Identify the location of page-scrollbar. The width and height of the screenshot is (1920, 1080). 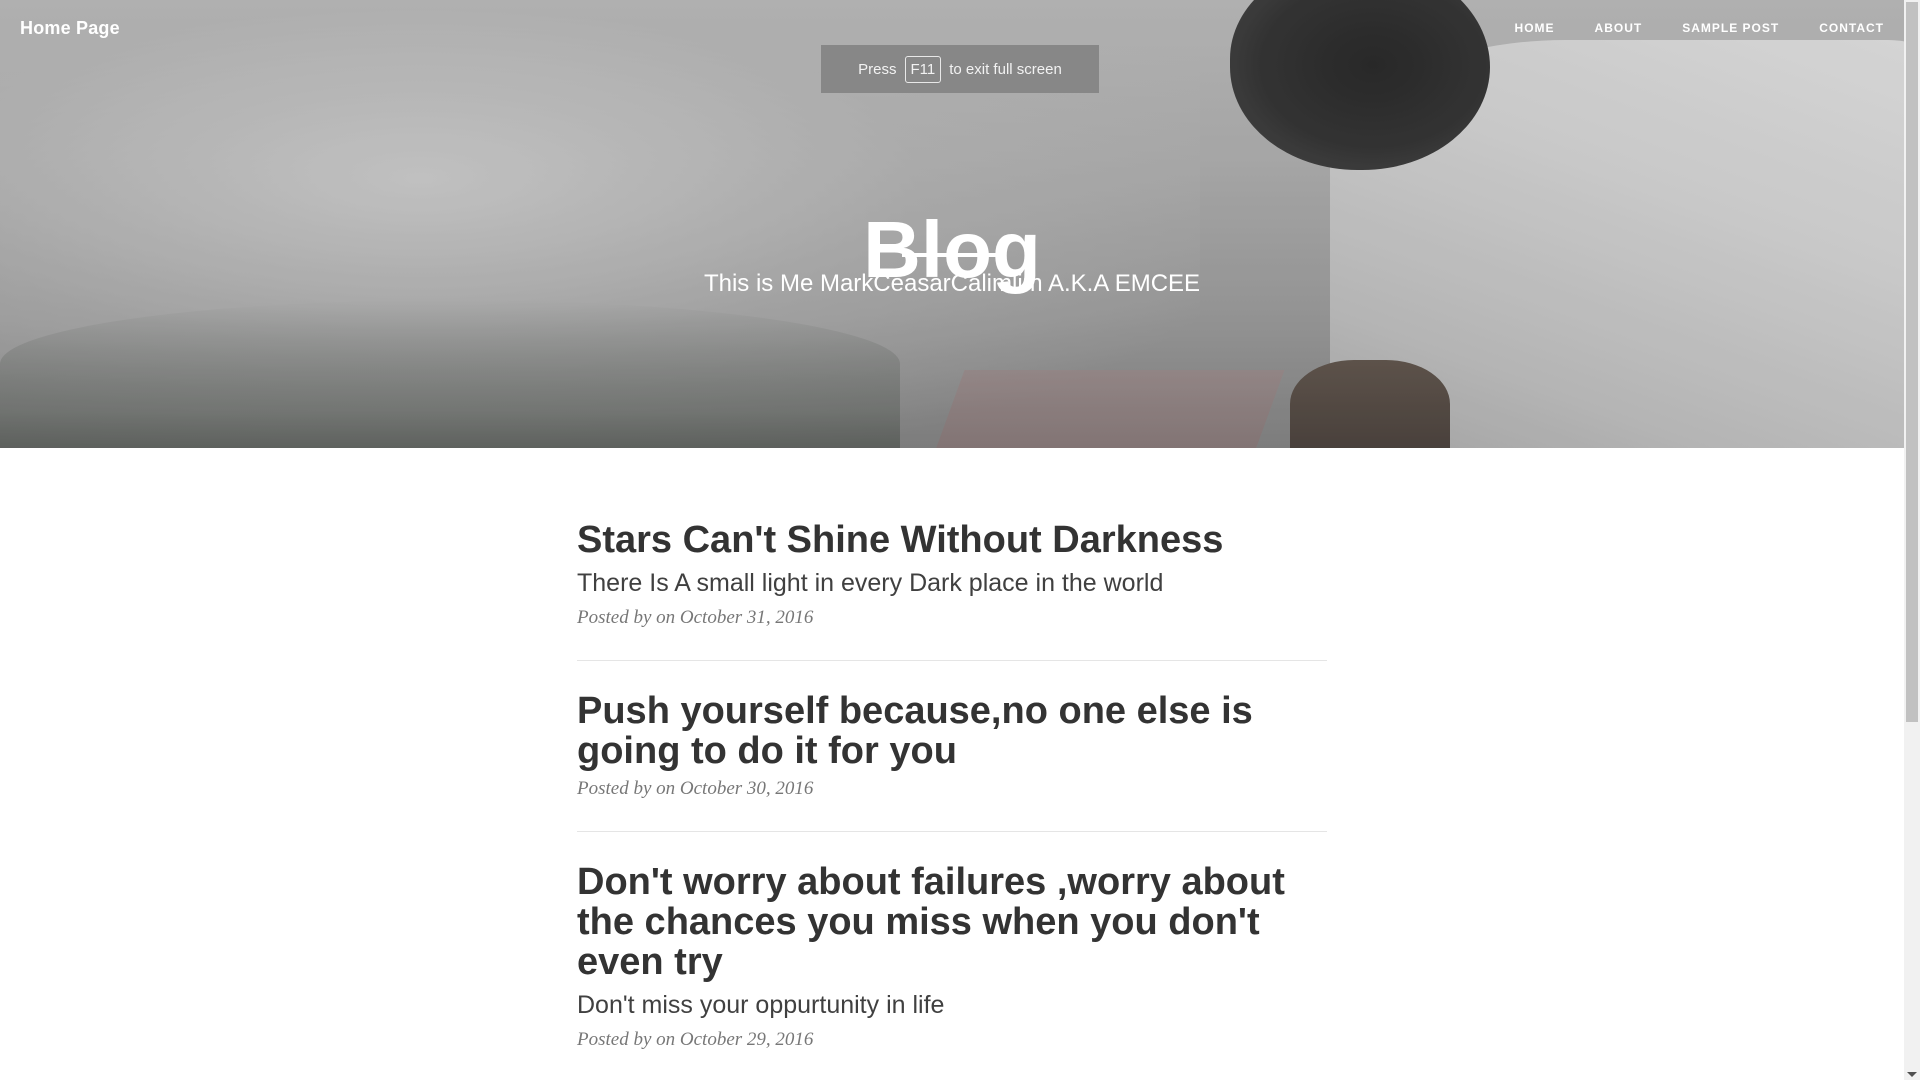
(1912, 540).